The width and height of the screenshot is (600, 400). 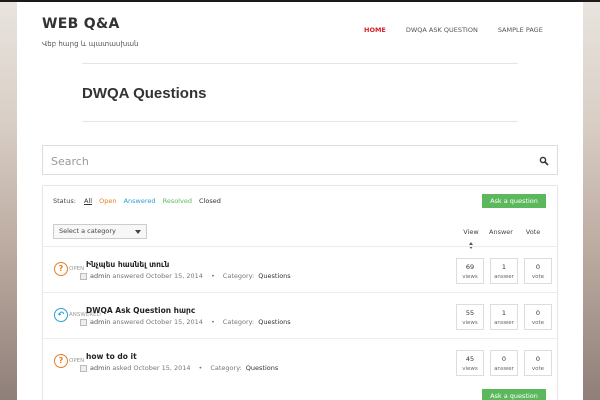 I want to click on answers-number: 0, so click(x=504, y=359).